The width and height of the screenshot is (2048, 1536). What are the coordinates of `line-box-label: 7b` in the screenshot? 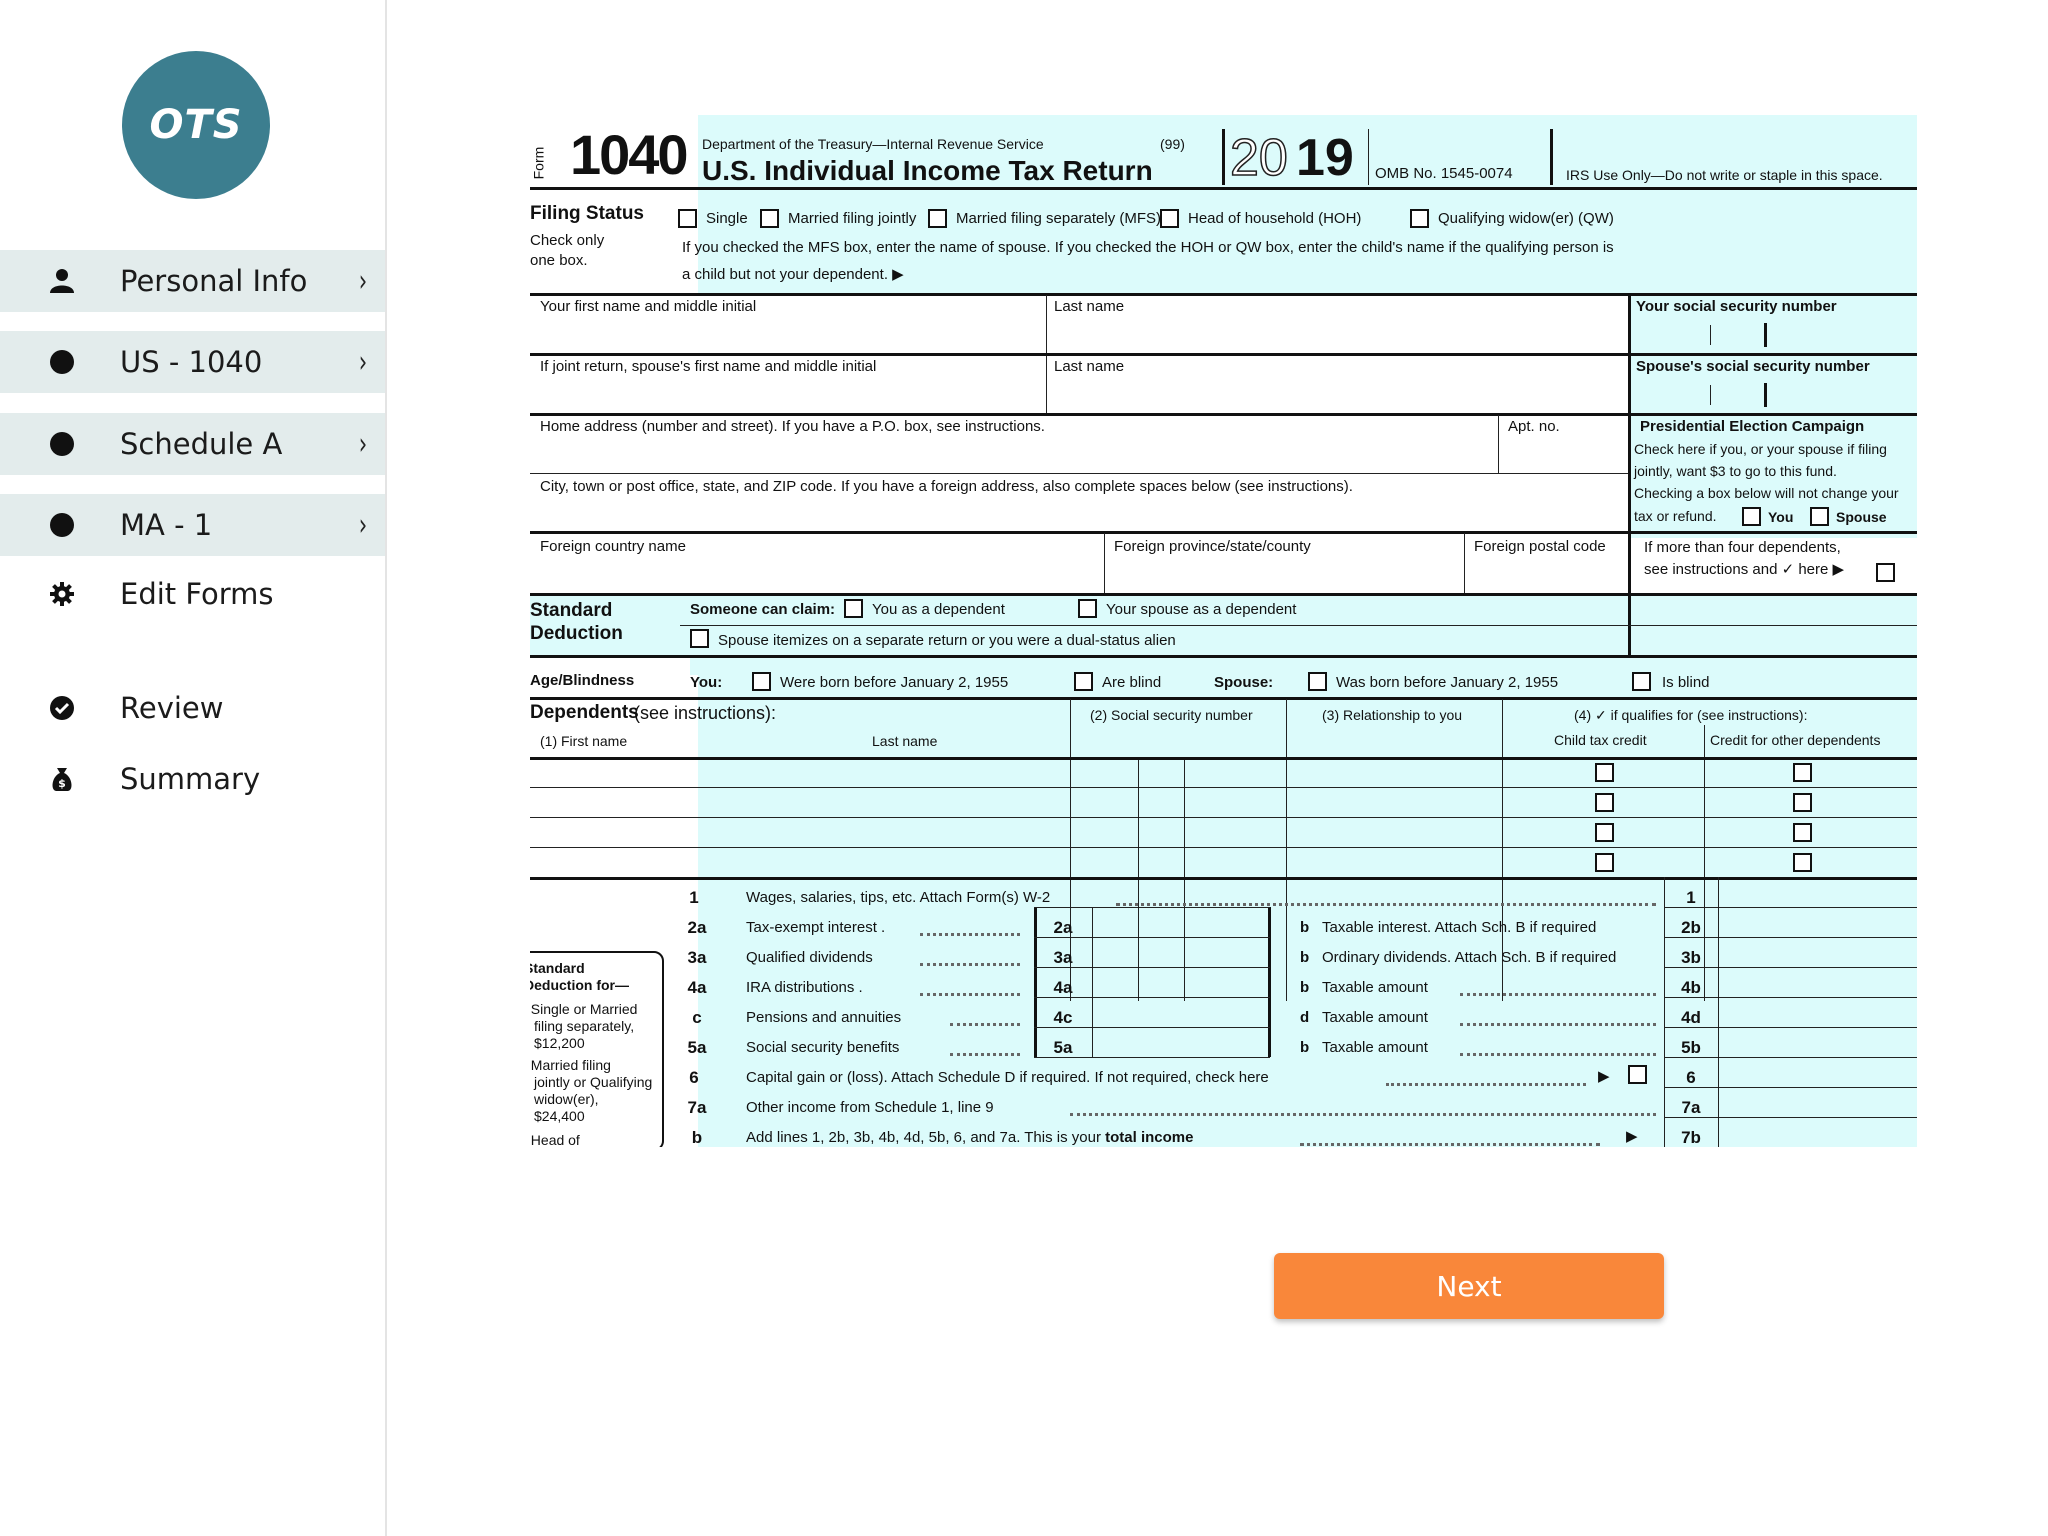 It's located at (1691, 1137).